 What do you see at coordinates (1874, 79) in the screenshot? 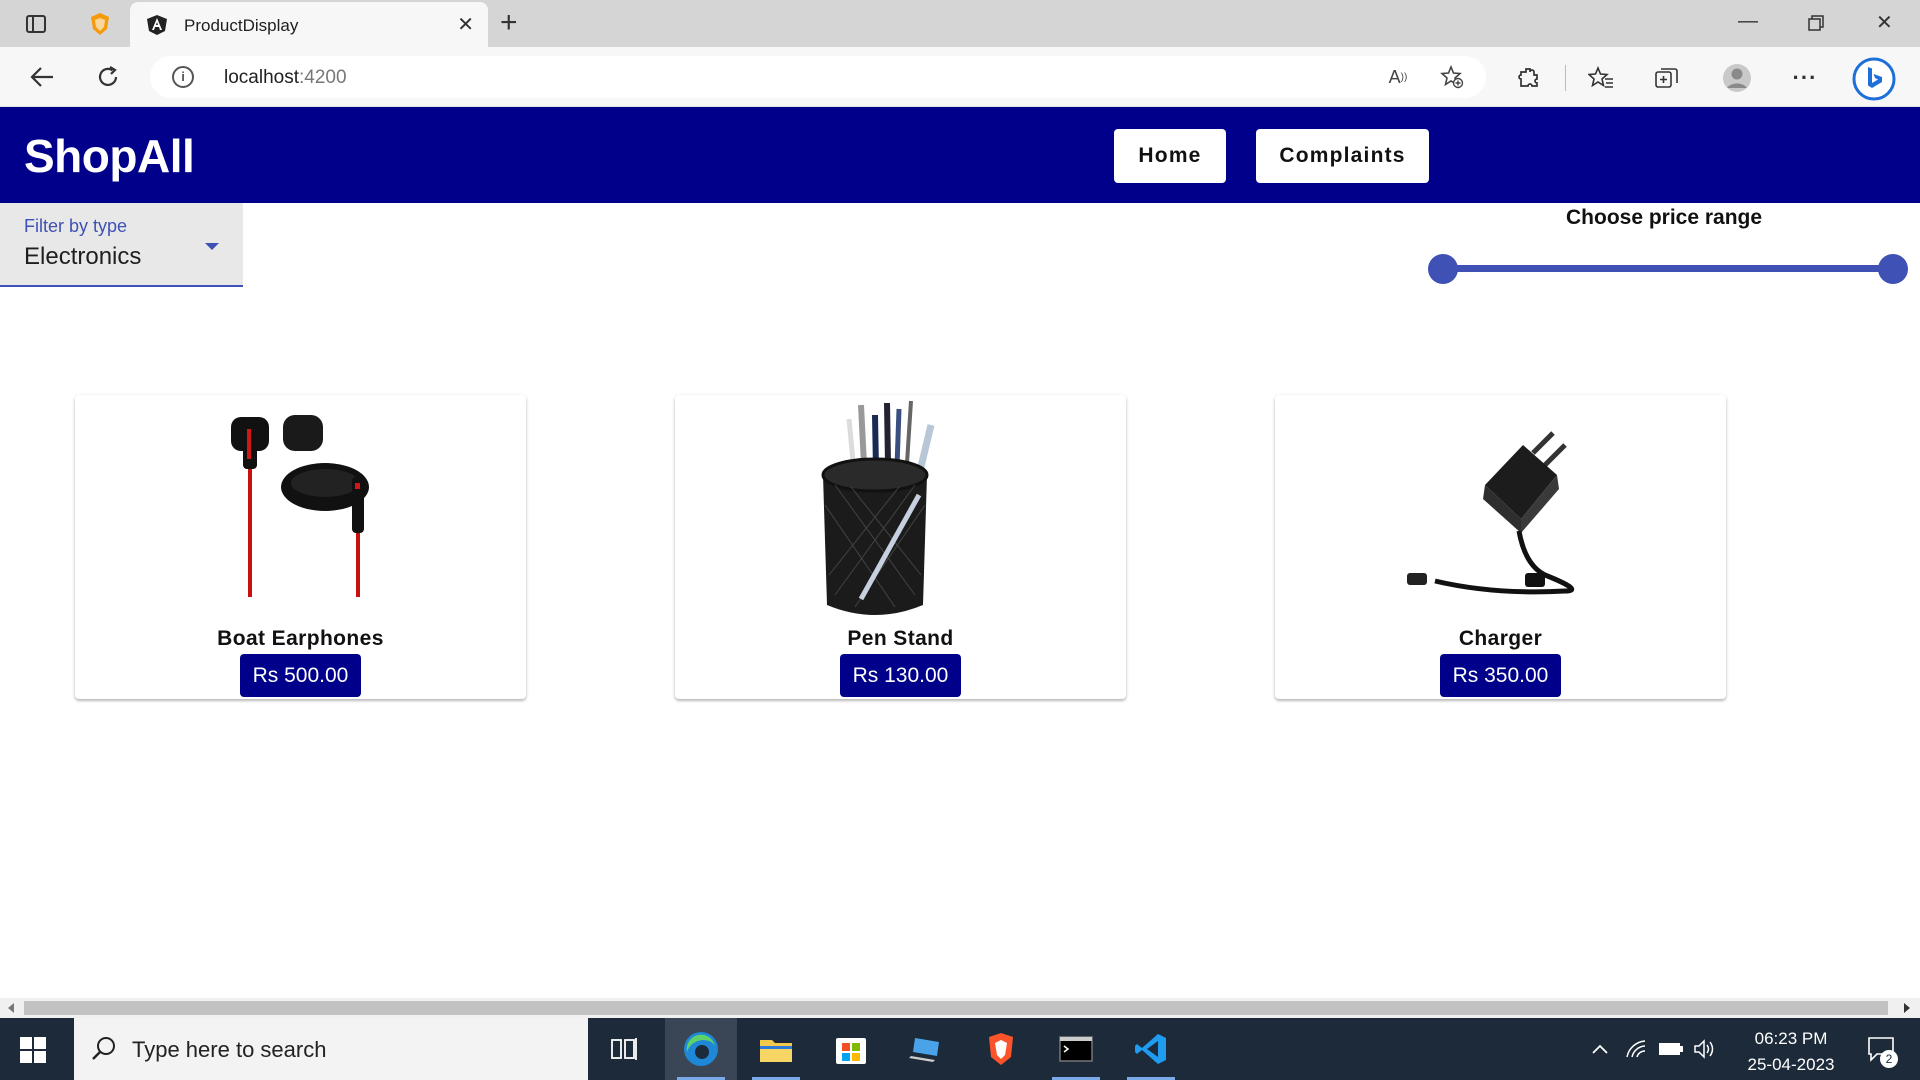
I see `bing-copilot-icon` at bounding box center [1874, 79].